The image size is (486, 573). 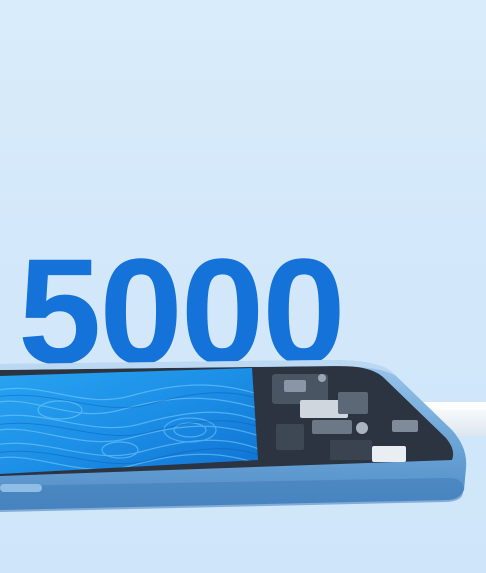 What do you see at coordinates (21, 488) in the screenshot?
I see `side-button-icon` at bounding box center [21, 488].